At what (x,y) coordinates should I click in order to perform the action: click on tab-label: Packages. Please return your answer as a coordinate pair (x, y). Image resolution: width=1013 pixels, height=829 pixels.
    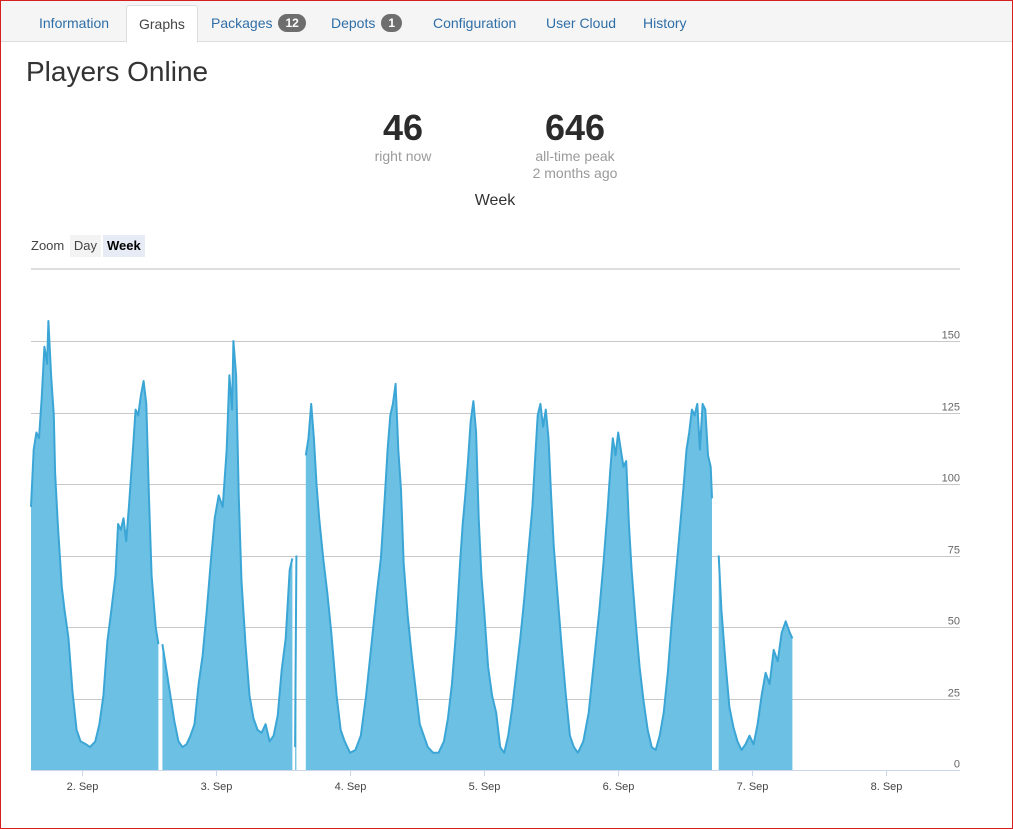
    Looking at the image, I should click on (242, 23).